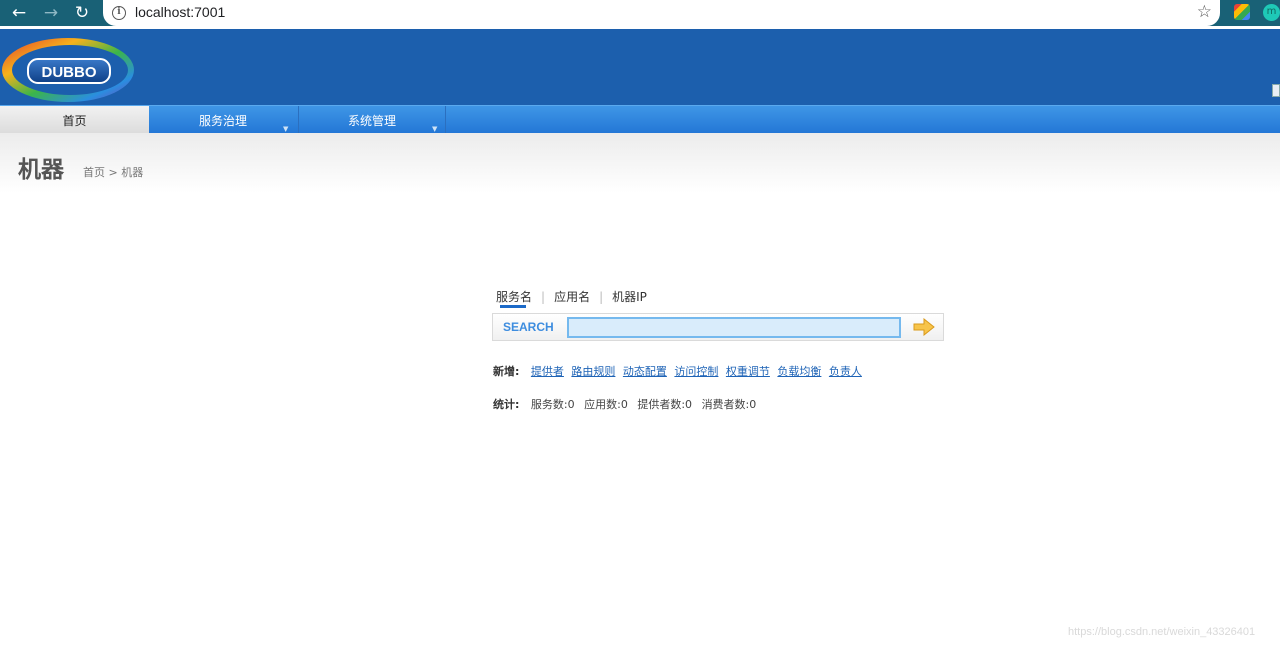  What do you see at coordinates (1242, 12) in the screenshot?
I see `extension-icon` at bounding box center [1242, 12].